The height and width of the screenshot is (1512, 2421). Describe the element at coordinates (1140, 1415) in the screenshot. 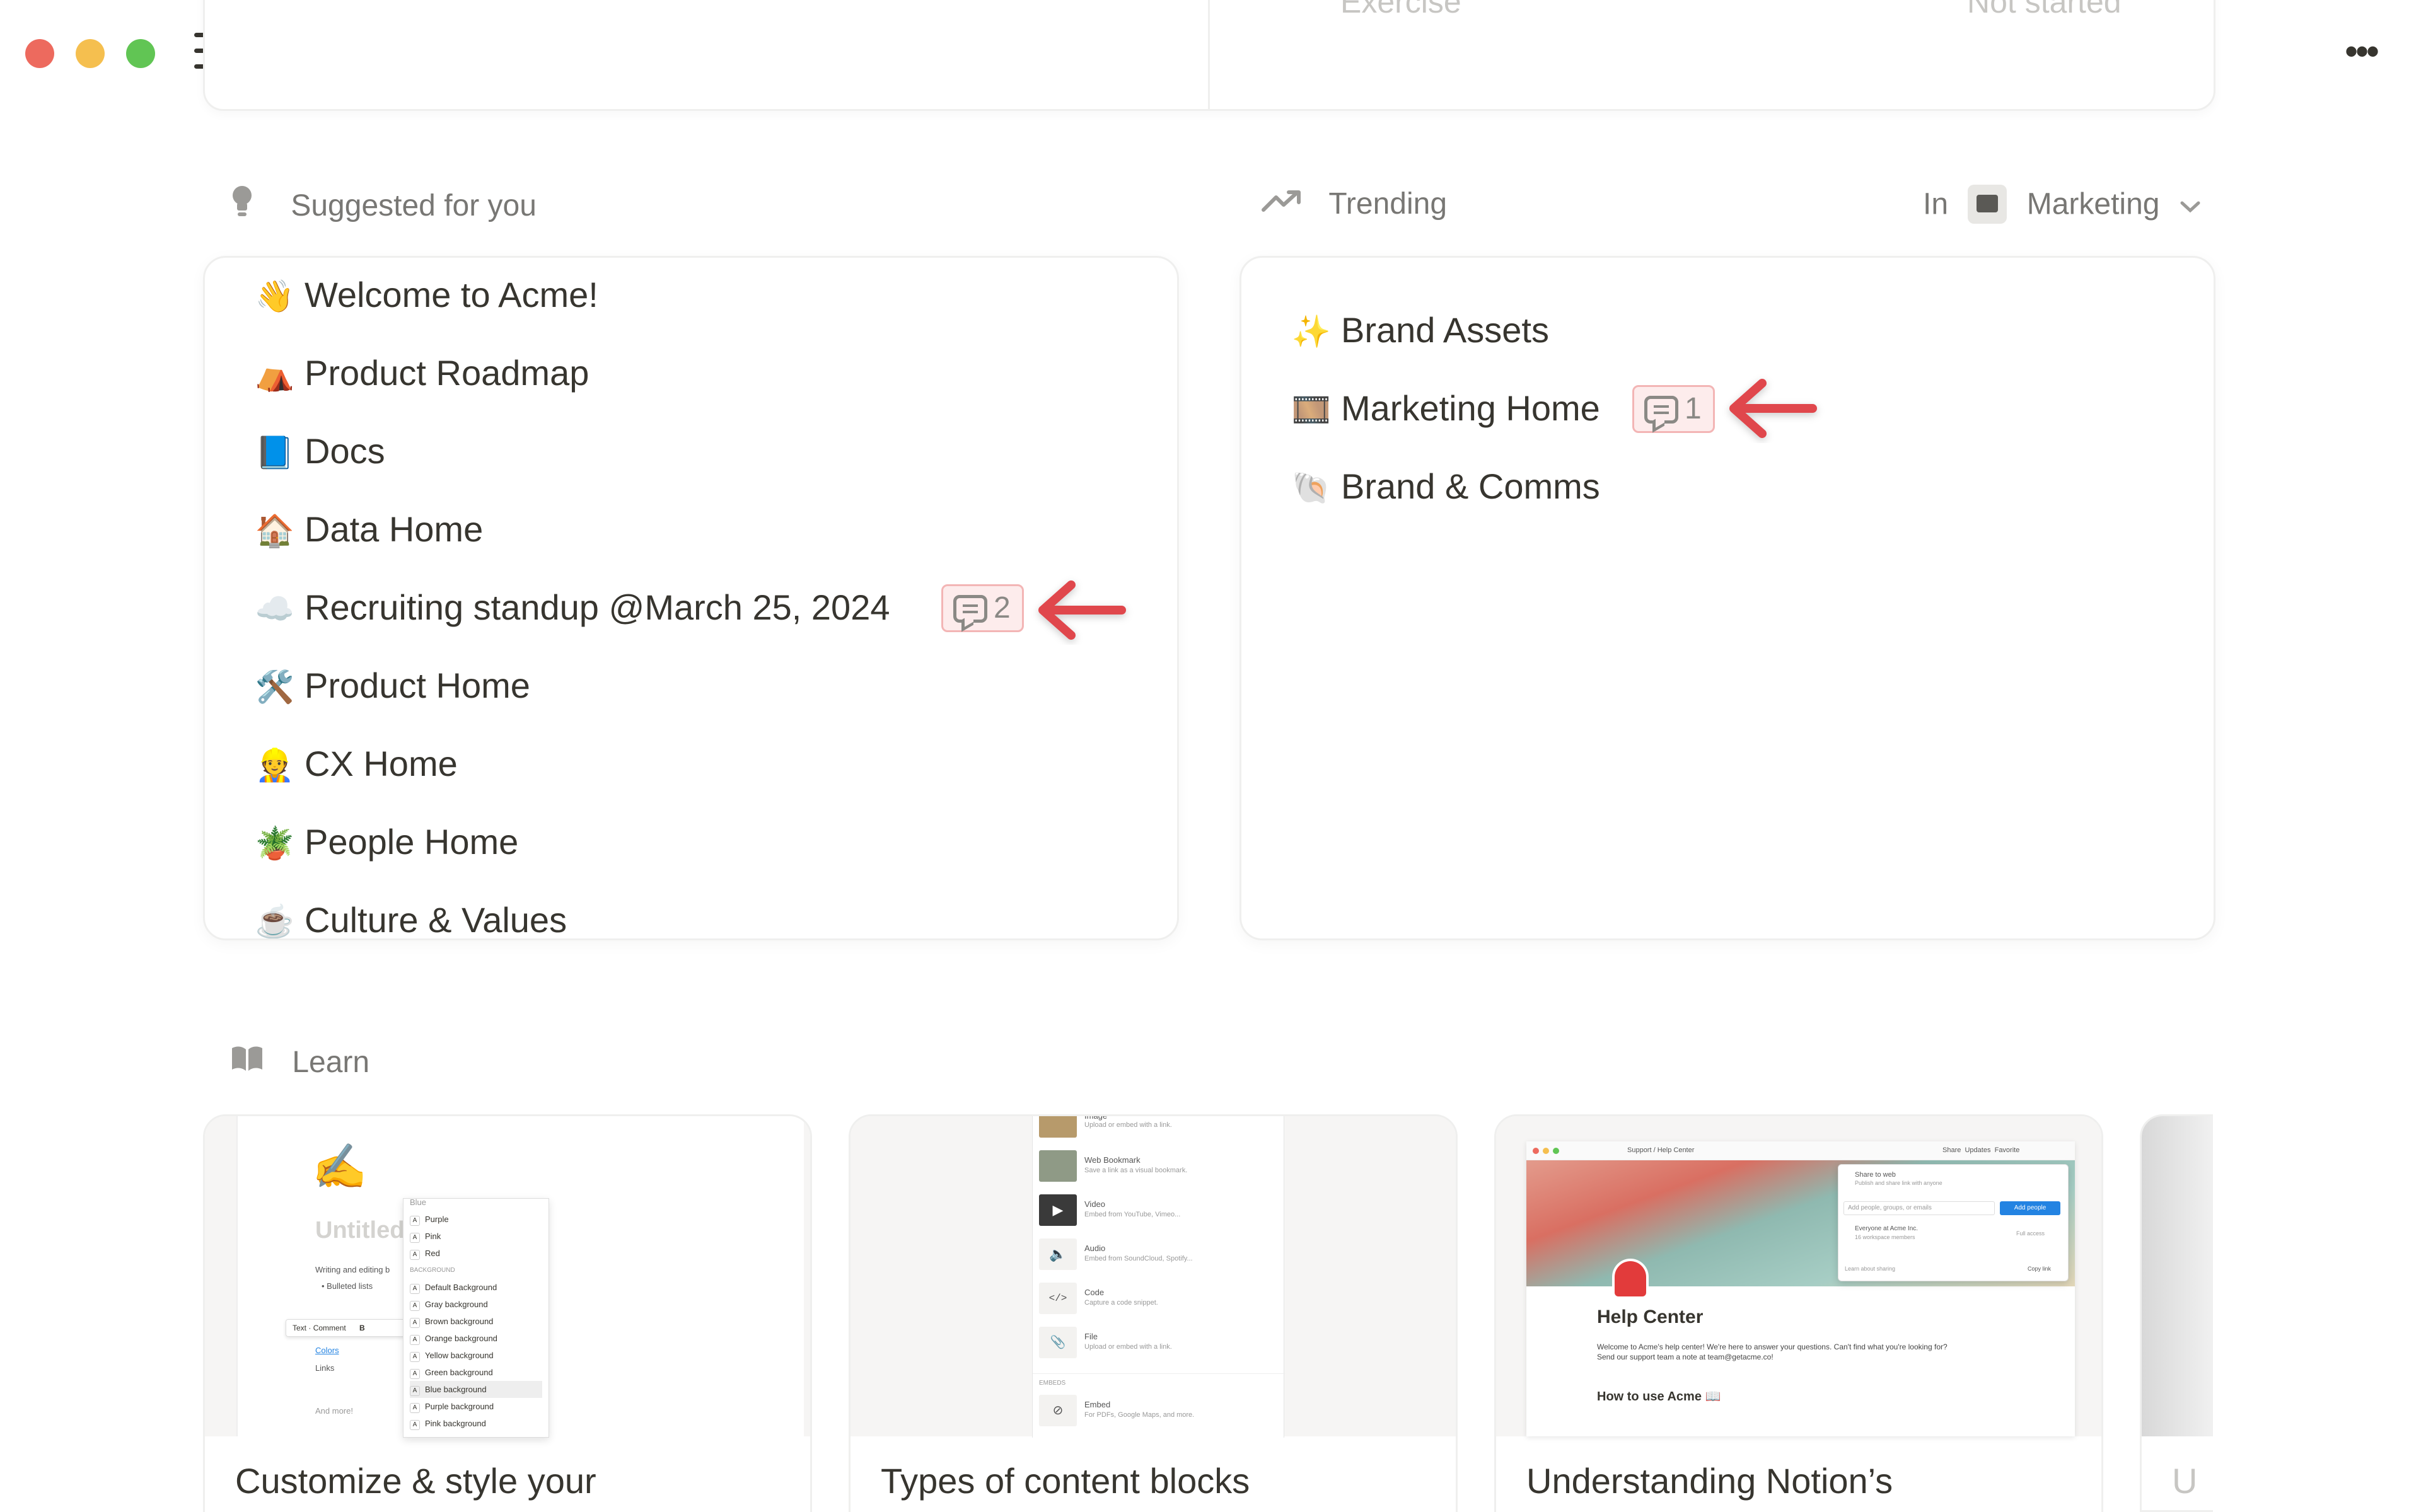

I see `block-desc: For PDFs, Google Maps, and more.` at that location.